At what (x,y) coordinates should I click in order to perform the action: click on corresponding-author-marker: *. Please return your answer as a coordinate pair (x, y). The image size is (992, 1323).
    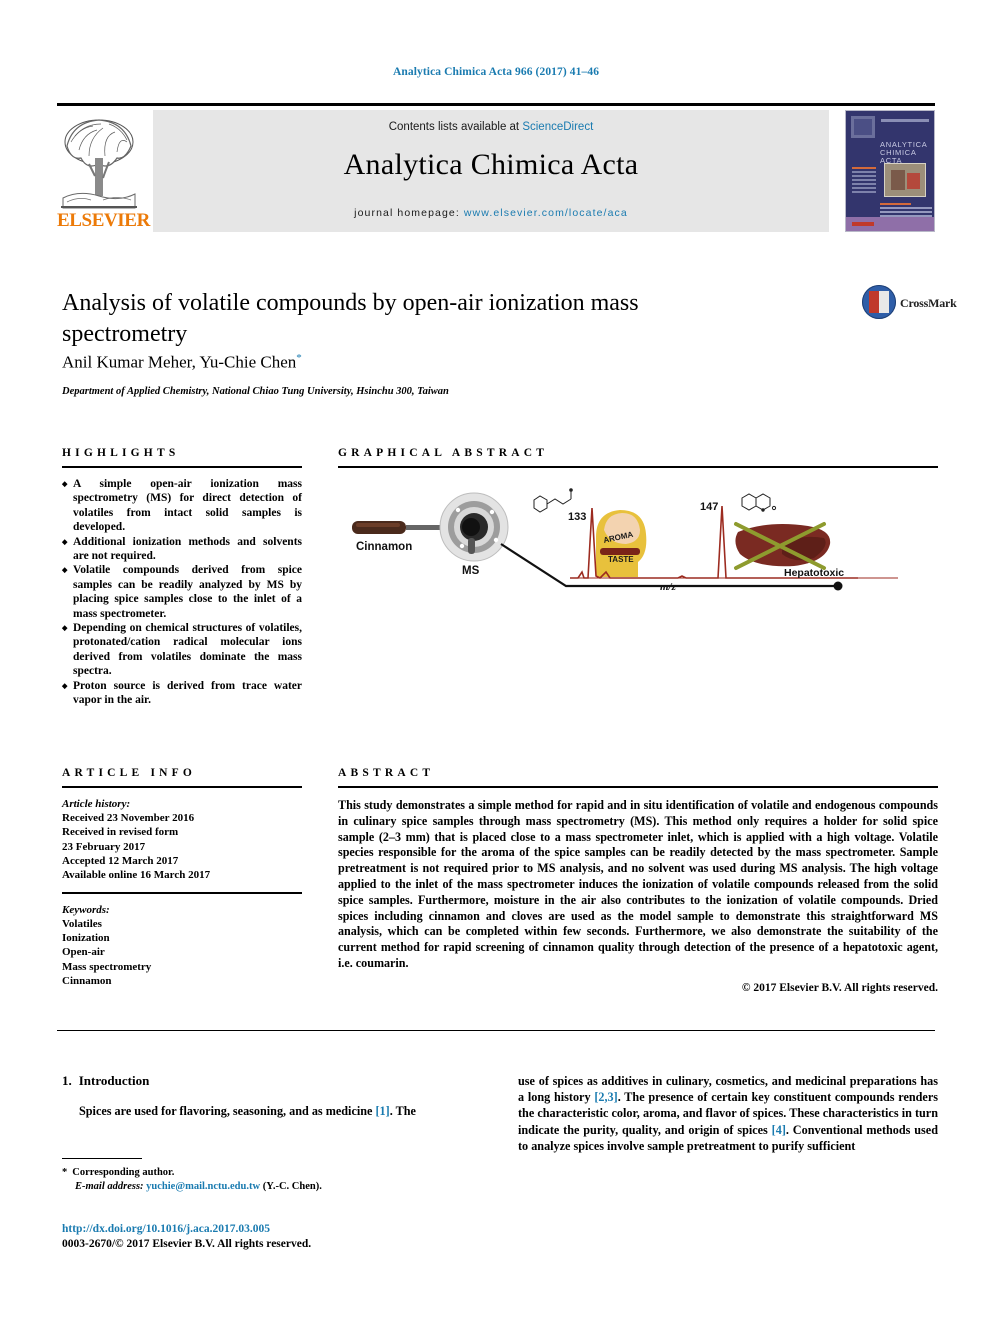
    Looking at the image, I should click on (299, 358).